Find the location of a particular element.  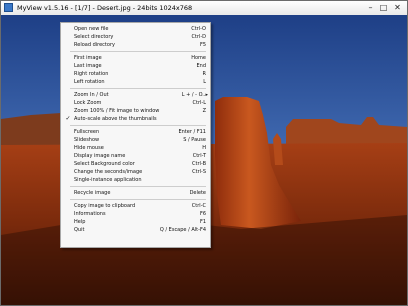

menu-item-informations: Informations F6 is located at coordinates (135, 214).